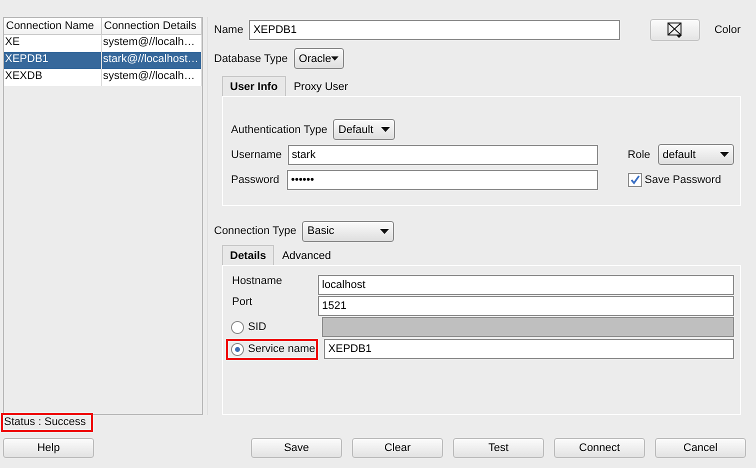 The height and width of the screenshot is (468, 756). I want to click on field-label: Password, so click(255, 180).